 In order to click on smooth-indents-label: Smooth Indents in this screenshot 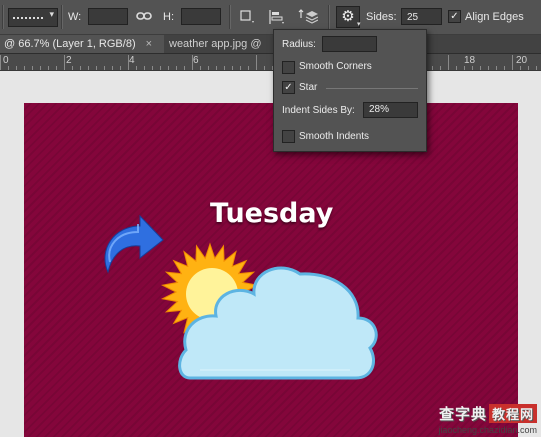, I will do `click(334, 136)`.